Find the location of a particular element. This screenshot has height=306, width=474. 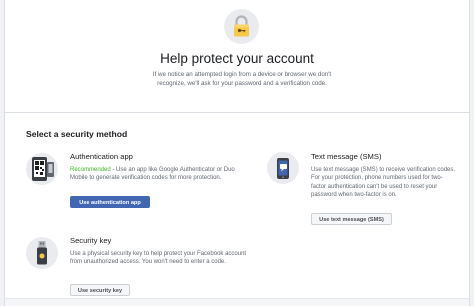

method-title-text-message: Text message (SMS) is located at coordinates (346, 156).